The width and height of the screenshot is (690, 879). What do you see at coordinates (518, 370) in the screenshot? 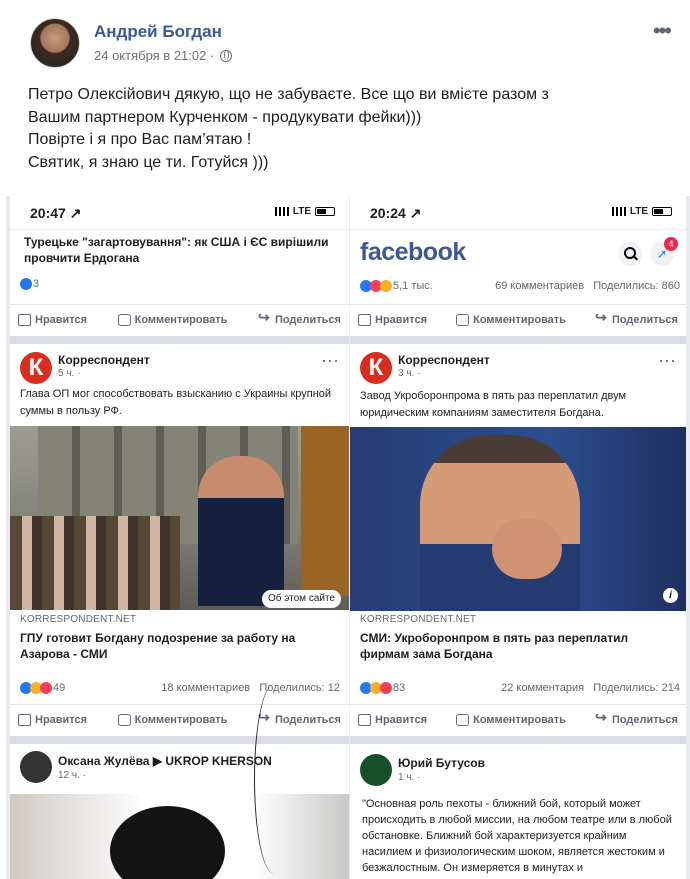
I see `source-row: К Корреспондент 3 ч. · ···` at bounding box center [518, 370].